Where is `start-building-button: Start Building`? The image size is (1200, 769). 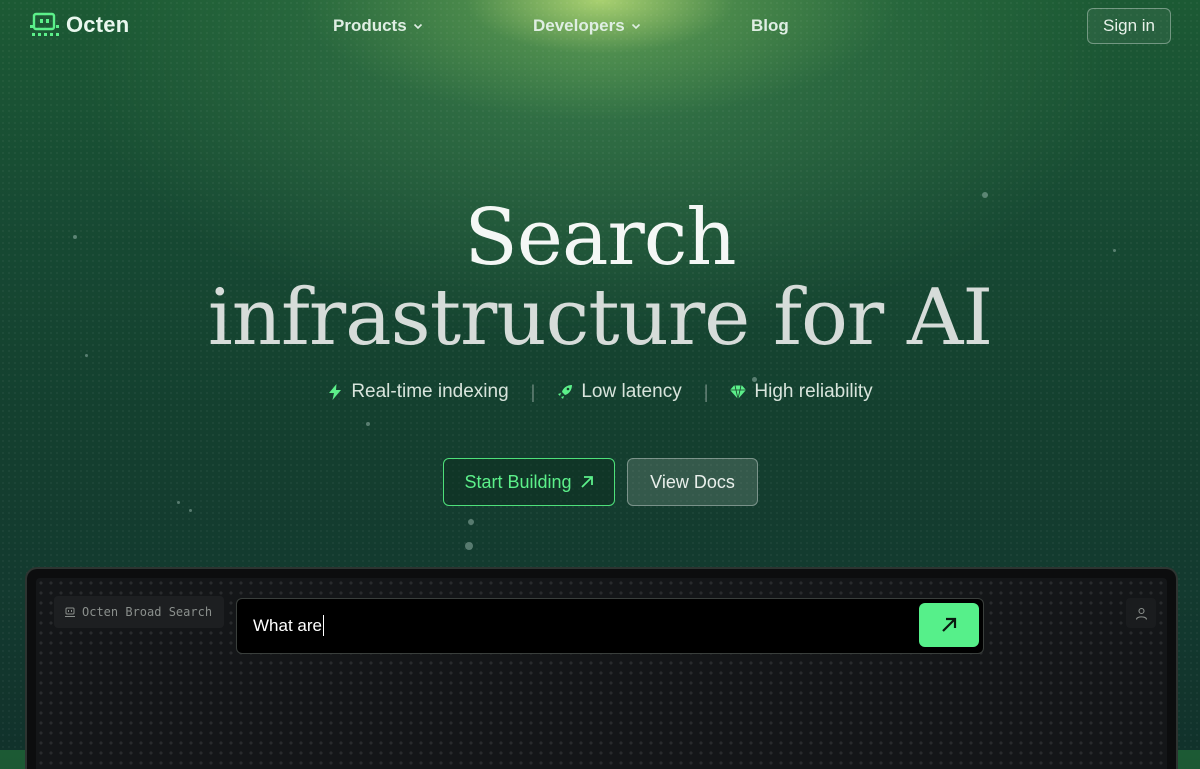 start-building-button: Start Building is located at coordinates (529, 482).